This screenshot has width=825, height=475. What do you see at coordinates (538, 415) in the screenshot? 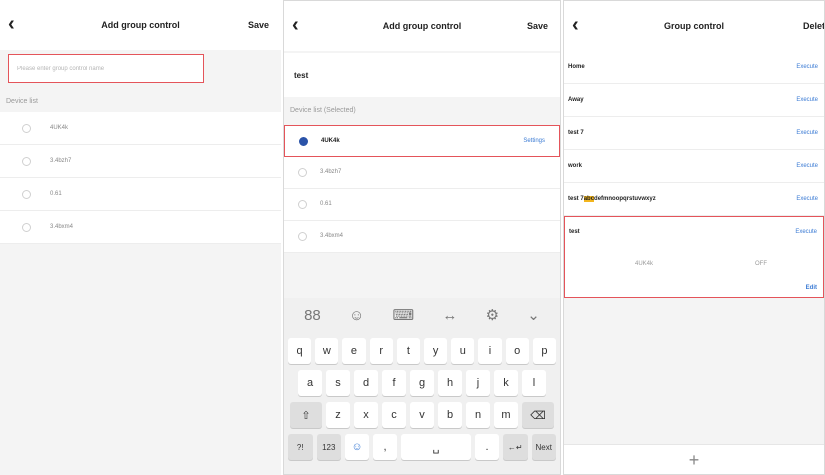
I see `backspace-key: ⌫` at bounding box center [538, 415].